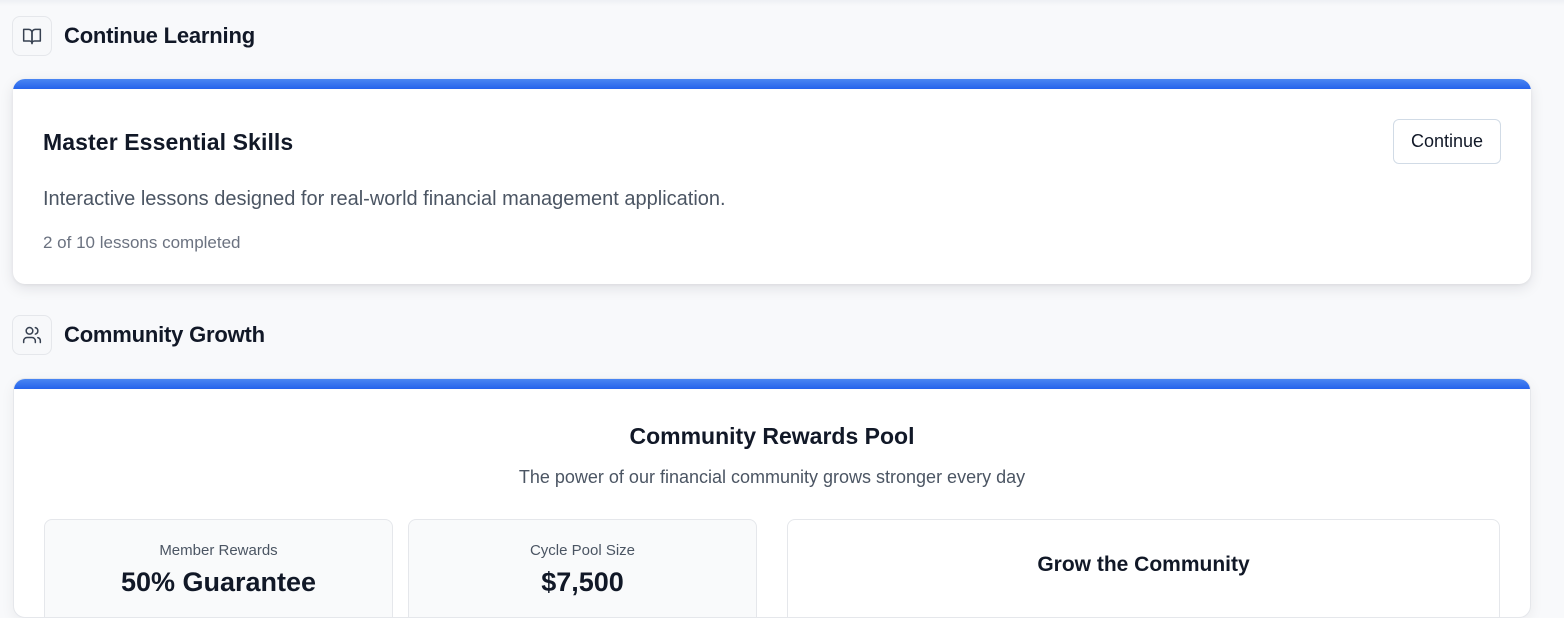 Image resolution: width=1564 pixels, height=618 pixels. I want to click on grow-community-panel: Grow the Community, so click(1143, 568).